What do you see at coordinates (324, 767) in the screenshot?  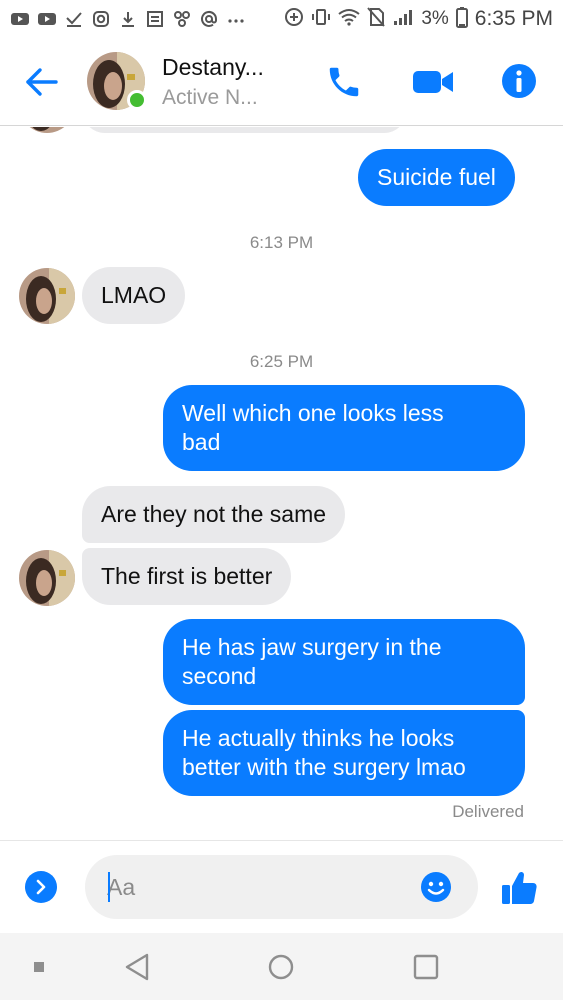 I see `message-text-line: better with the surgery lmao` at bounding box center [324, 767].